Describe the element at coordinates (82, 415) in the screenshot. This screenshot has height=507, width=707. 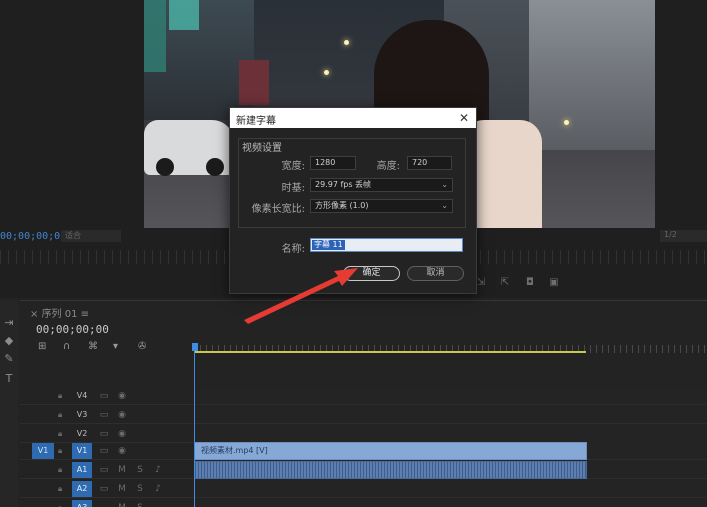
I see `track-target-v3: V3` at that location.